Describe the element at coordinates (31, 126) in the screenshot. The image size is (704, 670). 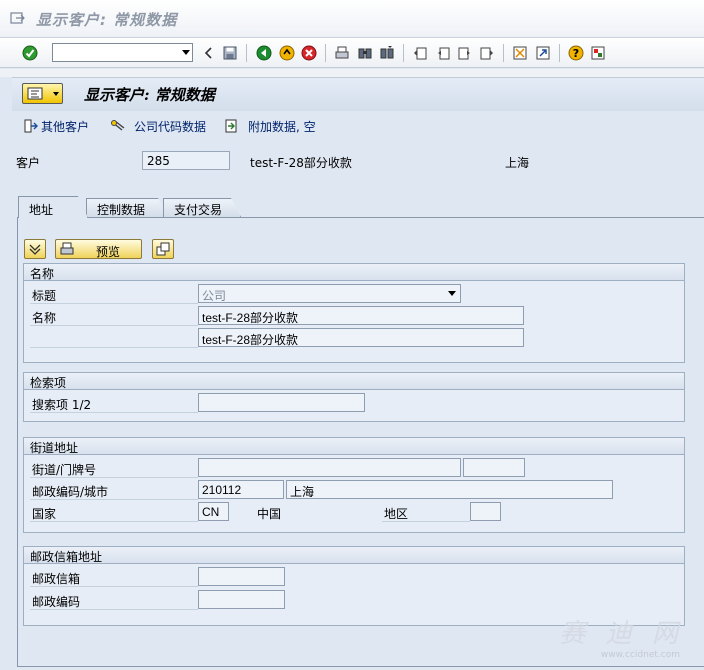
I see `other-object-icon` at that location.